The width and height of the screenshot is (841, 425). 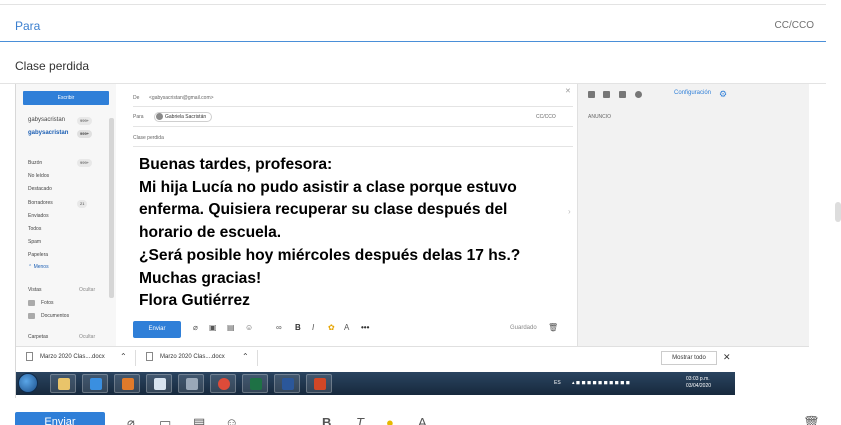 I want to click on folder-less: ⌃ Menos, so click(x=38, y=267).